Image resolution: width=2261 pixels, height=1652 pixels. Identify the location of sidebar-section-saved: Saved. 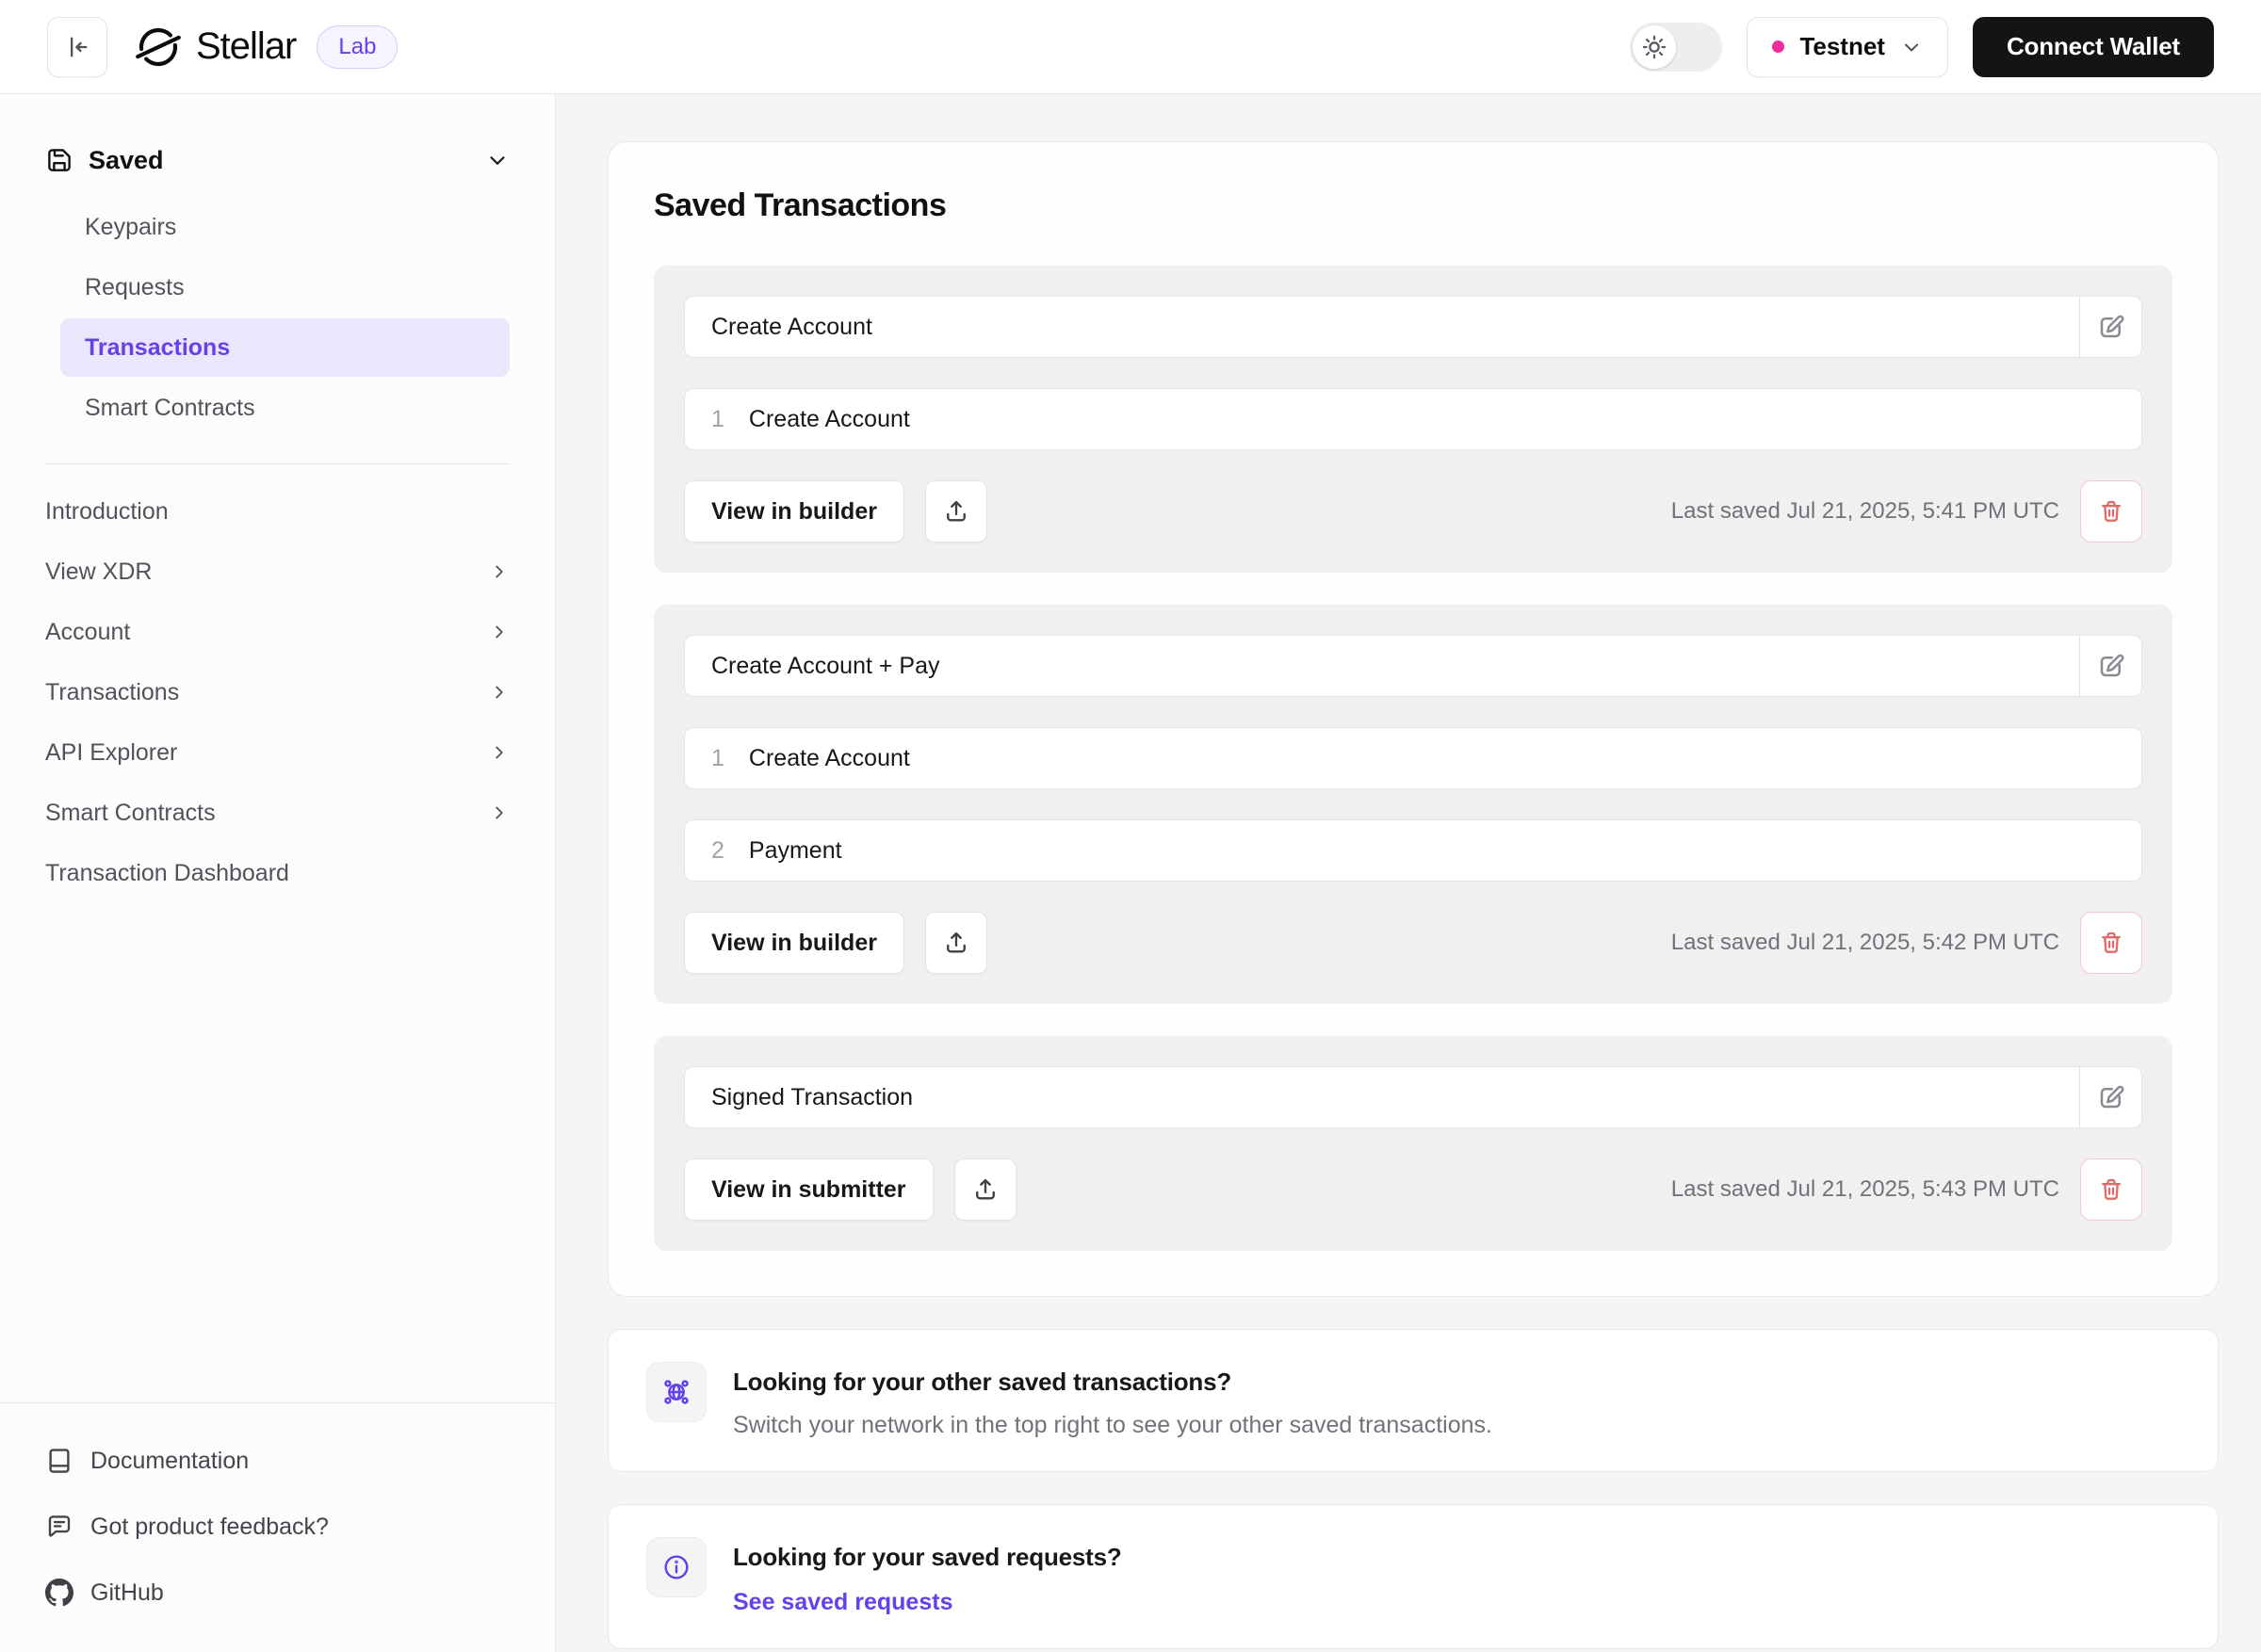
(277, 160).